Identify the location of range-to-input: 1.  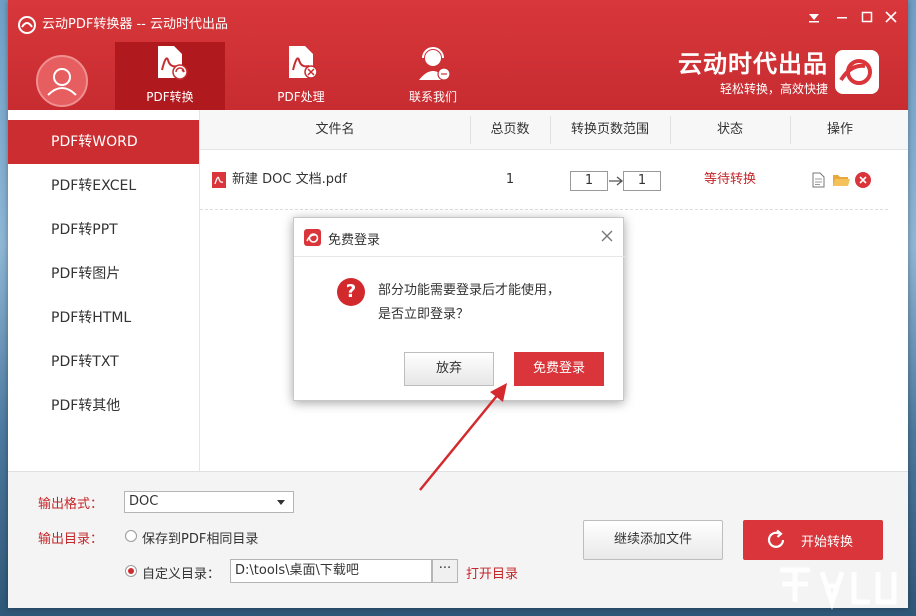
(642, 181).